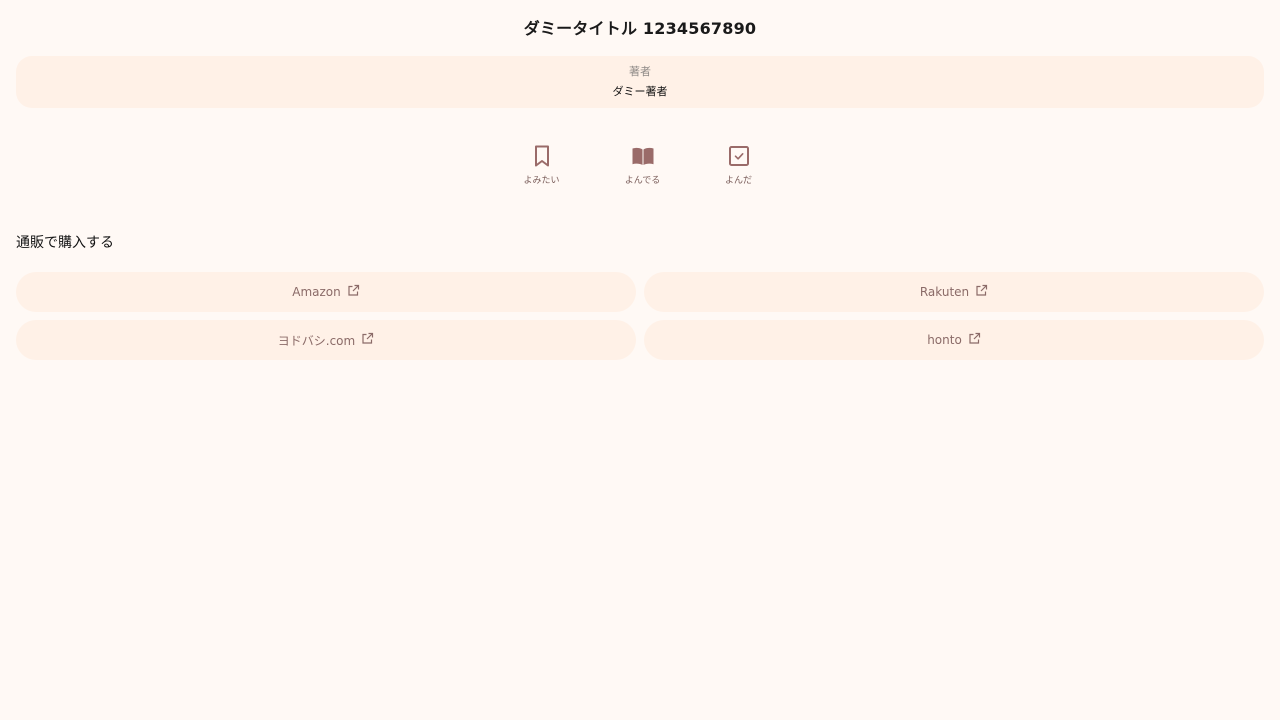  What do you see at coordinates (640, 91) in the screenshot?
I see `author-name: ダミー著者` at bounding box center [640, 91].